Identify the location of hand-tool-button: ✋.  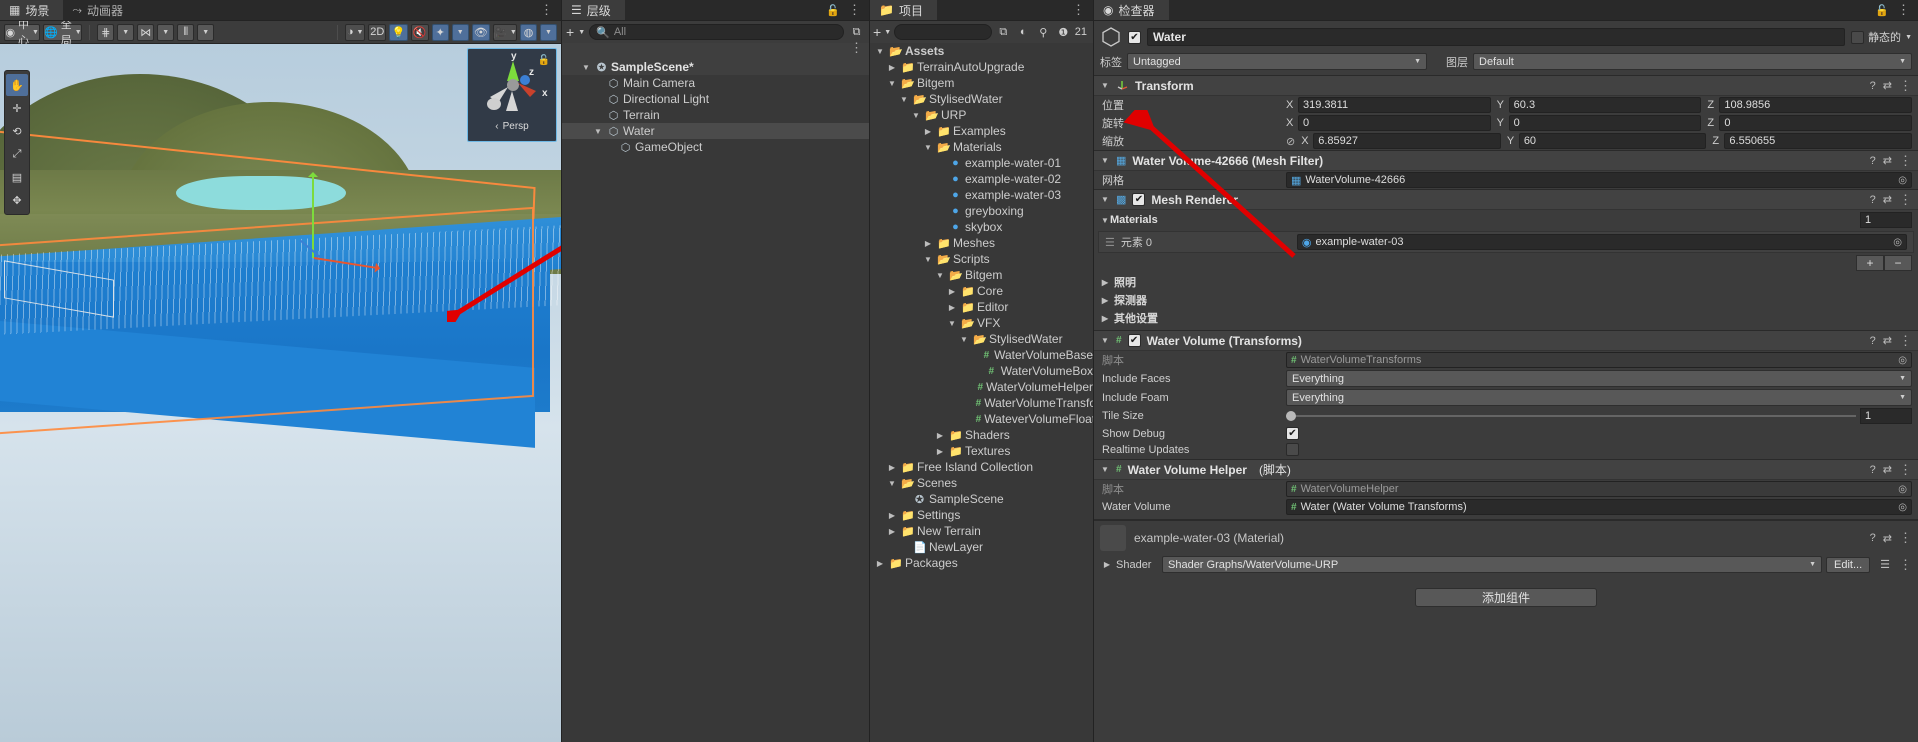
(17, 85).